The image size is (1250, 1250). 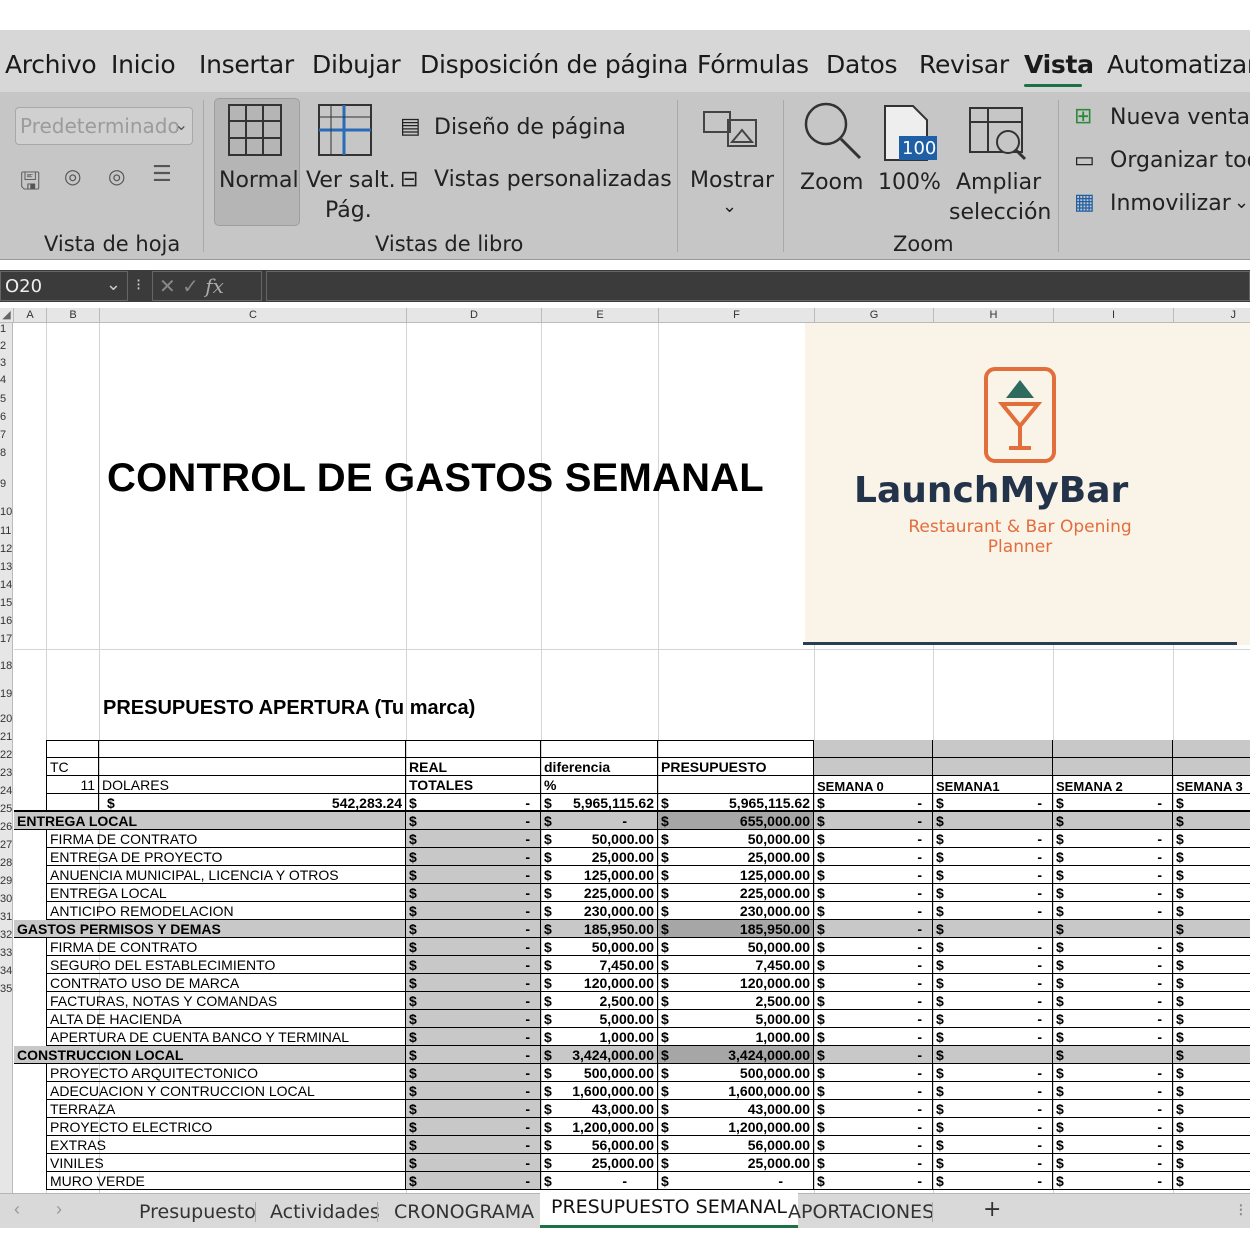 What do you see at coordinates (599, 767) in the screenshot?
I see `diferencia-header: diferencia` at bounding box center [599, 767].